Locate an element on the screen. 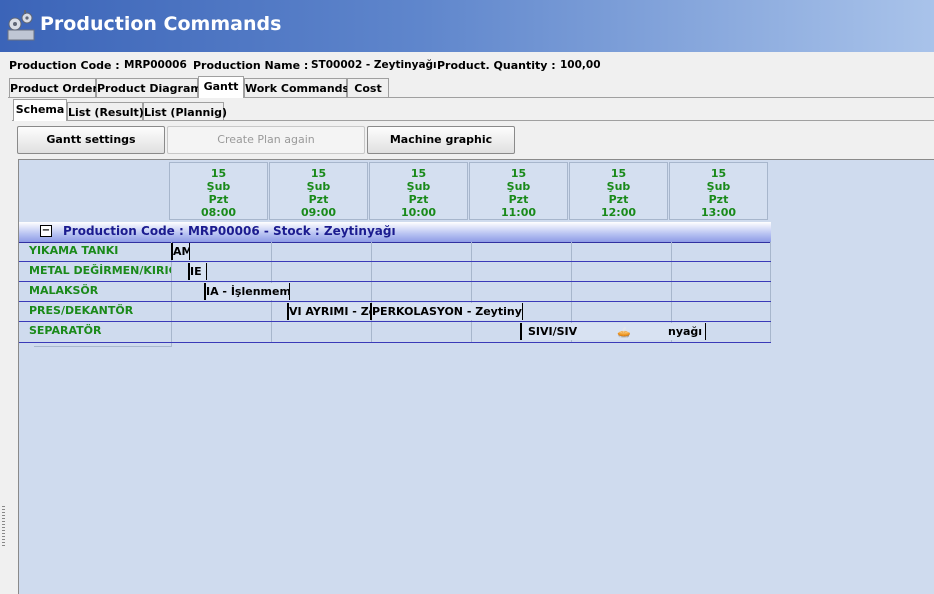 The image size is (934, 594). timeline-cell: 15 Şub Pzt 13:00 is located at coordinates (718, 191).